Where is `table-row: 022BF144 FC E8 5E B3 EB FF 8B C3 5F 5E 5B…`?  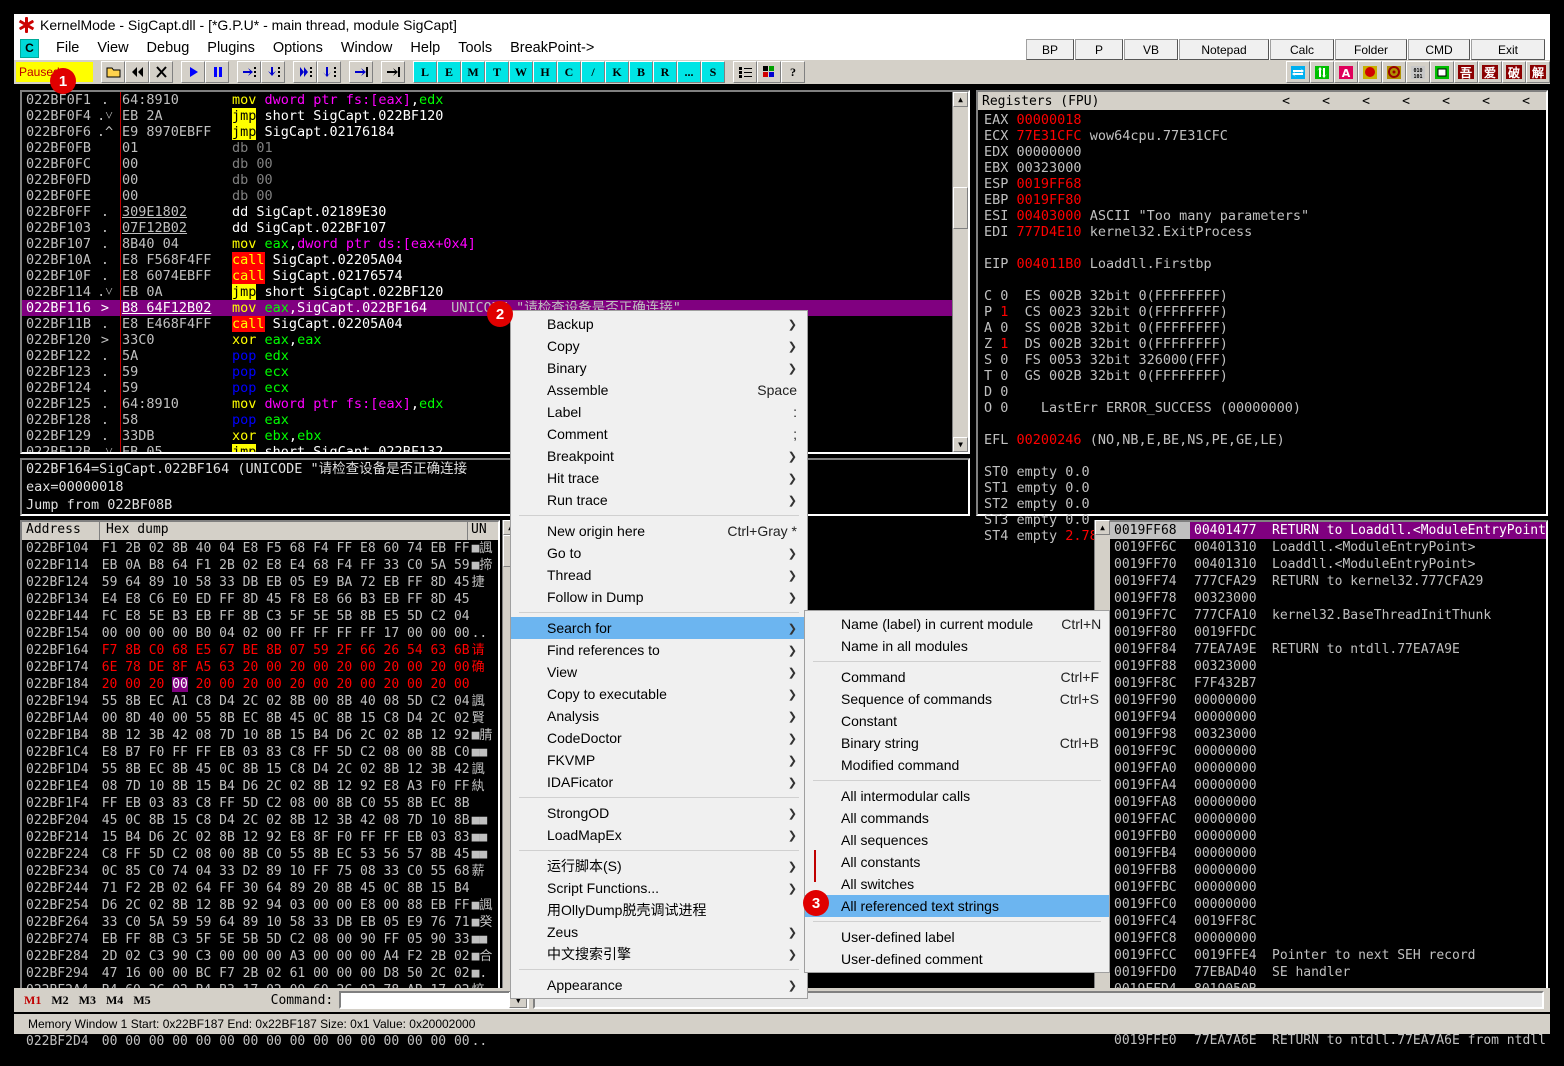 table-row: 022BF144 FC E8 5E B3 EB FF 8B C3 5F 5E 5B… is located at coordinates (260, 616).